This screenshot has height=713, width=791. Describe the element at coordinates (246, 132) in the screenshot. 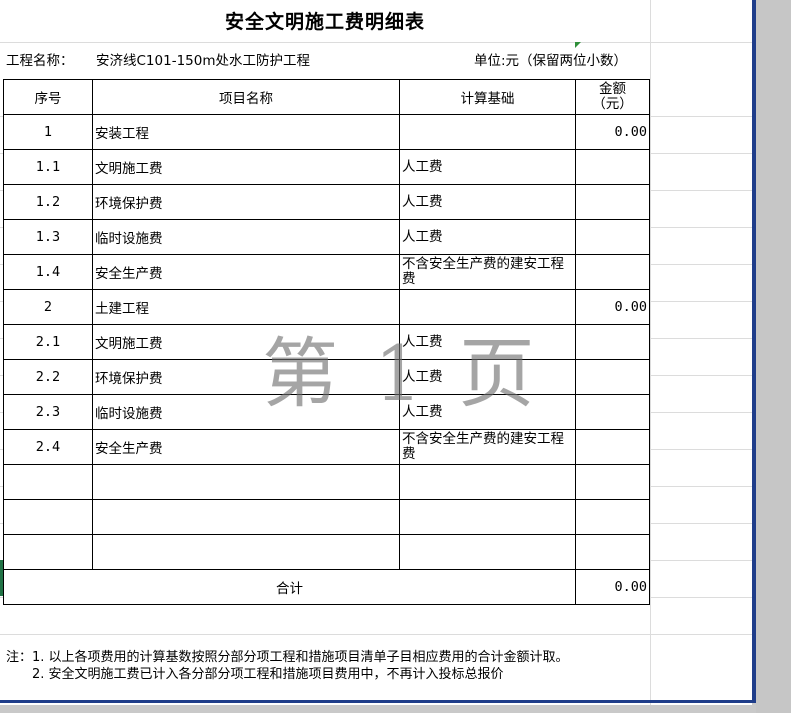

I see `cell-name: 安装工程` at that location.